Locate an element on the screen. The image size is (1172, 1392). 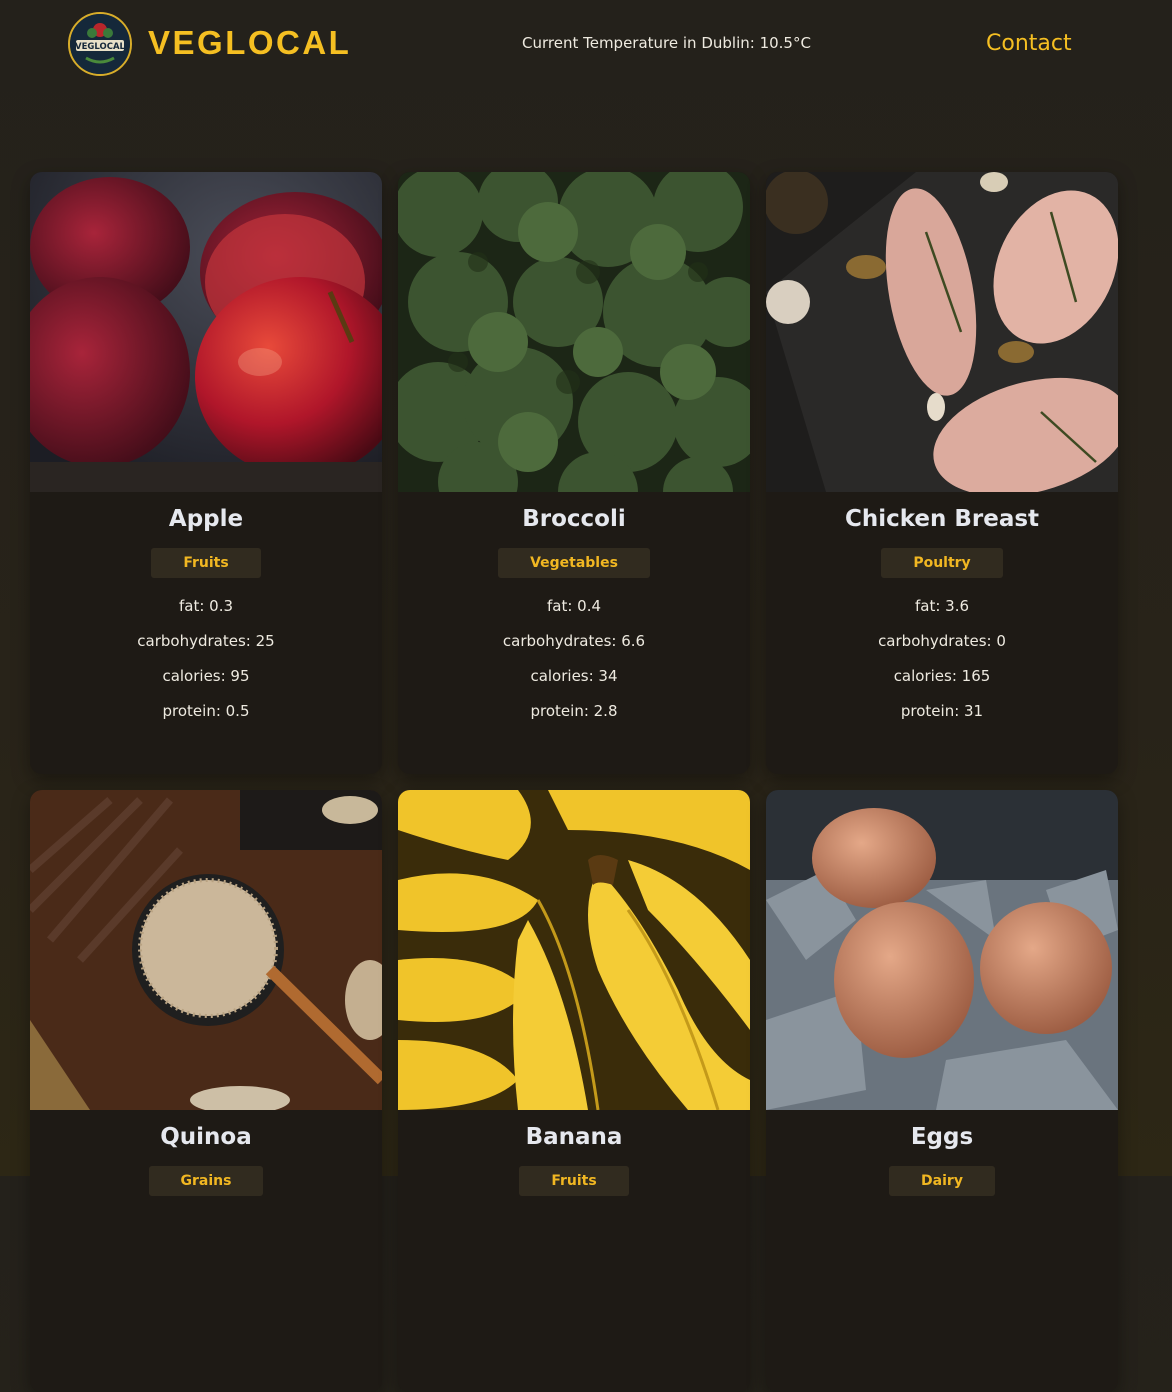
veglocal-logo-icon: VEGLOCAL is located at coordinates (100, 44).